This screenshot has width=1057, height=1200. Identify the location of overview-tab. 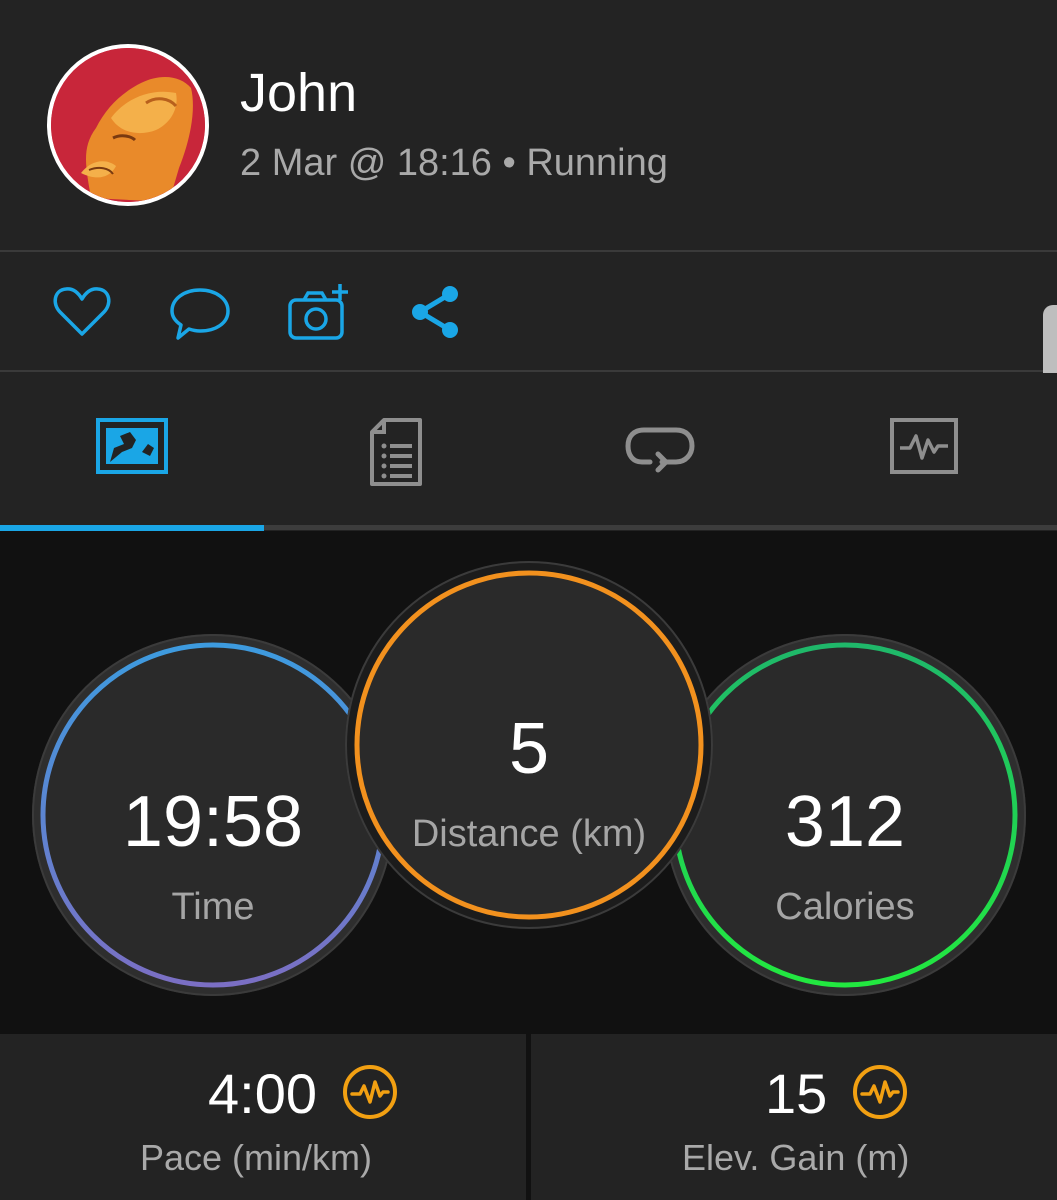
(132, 450).